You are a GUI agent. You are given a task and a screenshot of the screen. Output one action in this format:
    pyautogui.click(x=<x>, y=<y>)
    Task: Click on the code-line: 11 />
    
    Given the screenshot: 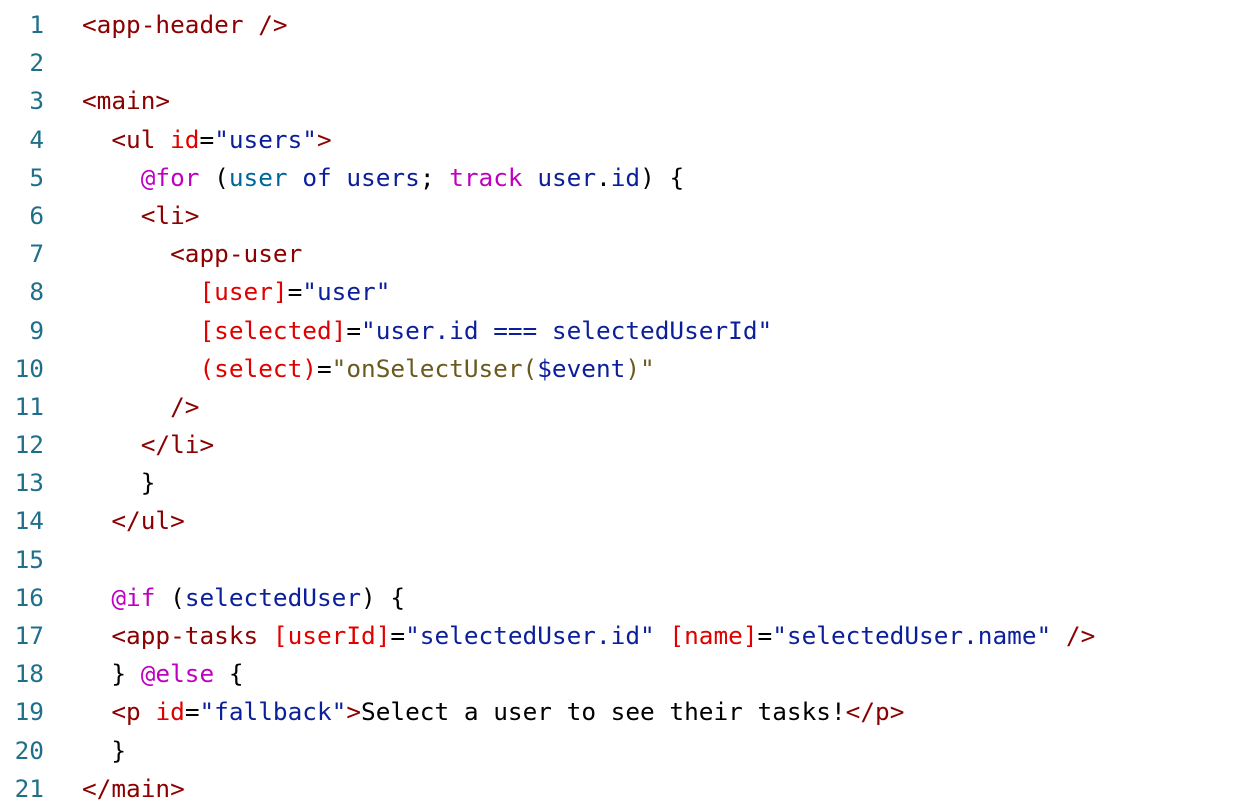 What is the action you would take?
    pyautogui.click(x=621, y=407)
    